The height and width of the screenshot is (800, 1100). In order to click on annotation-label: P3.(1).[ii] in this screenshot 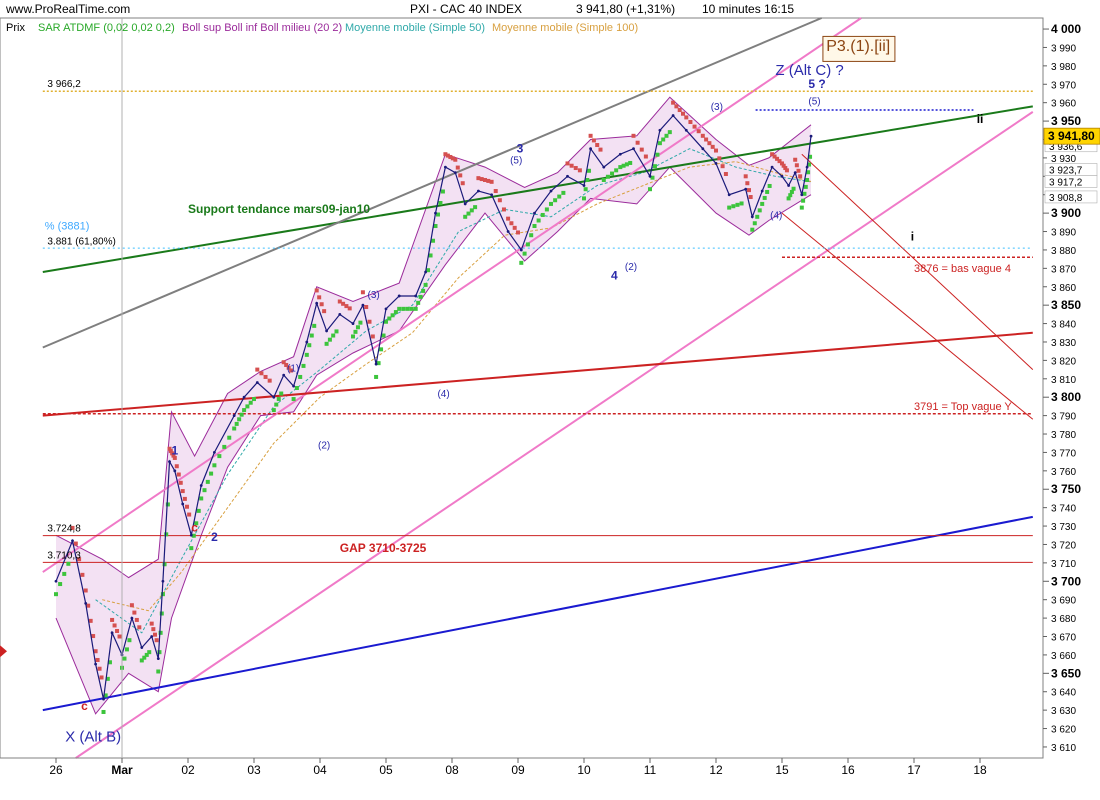, I will do `click(858, 46)`.